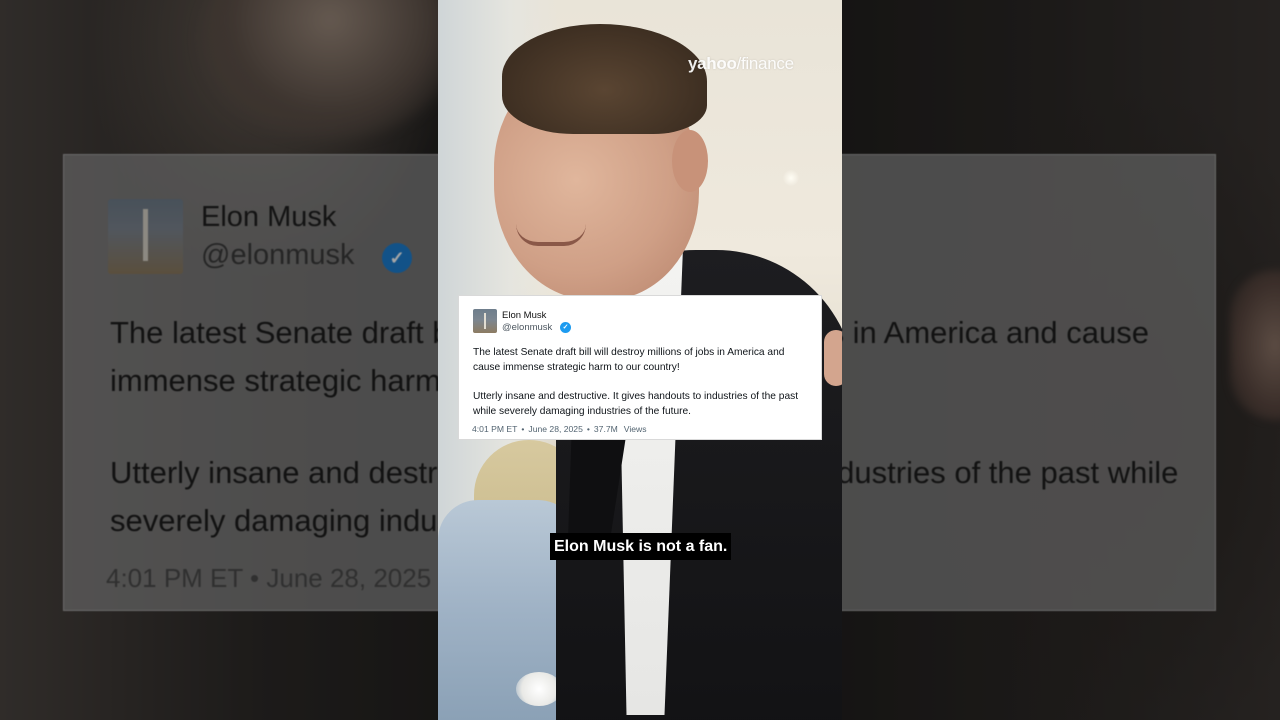  What do you see at coordinates (604, 79) in the screenshot?
I see `hair` at bounding box center [604, 79].